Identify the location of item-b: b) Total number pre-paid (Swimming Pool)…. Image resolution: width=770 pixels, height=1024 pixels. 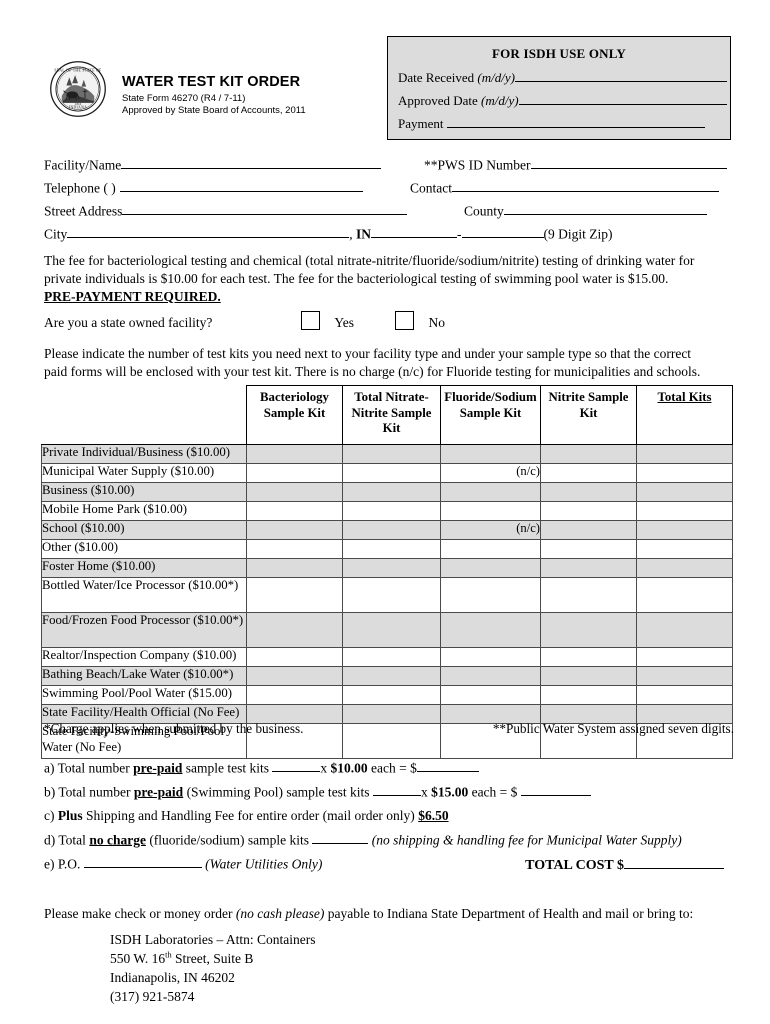
(389, 796).